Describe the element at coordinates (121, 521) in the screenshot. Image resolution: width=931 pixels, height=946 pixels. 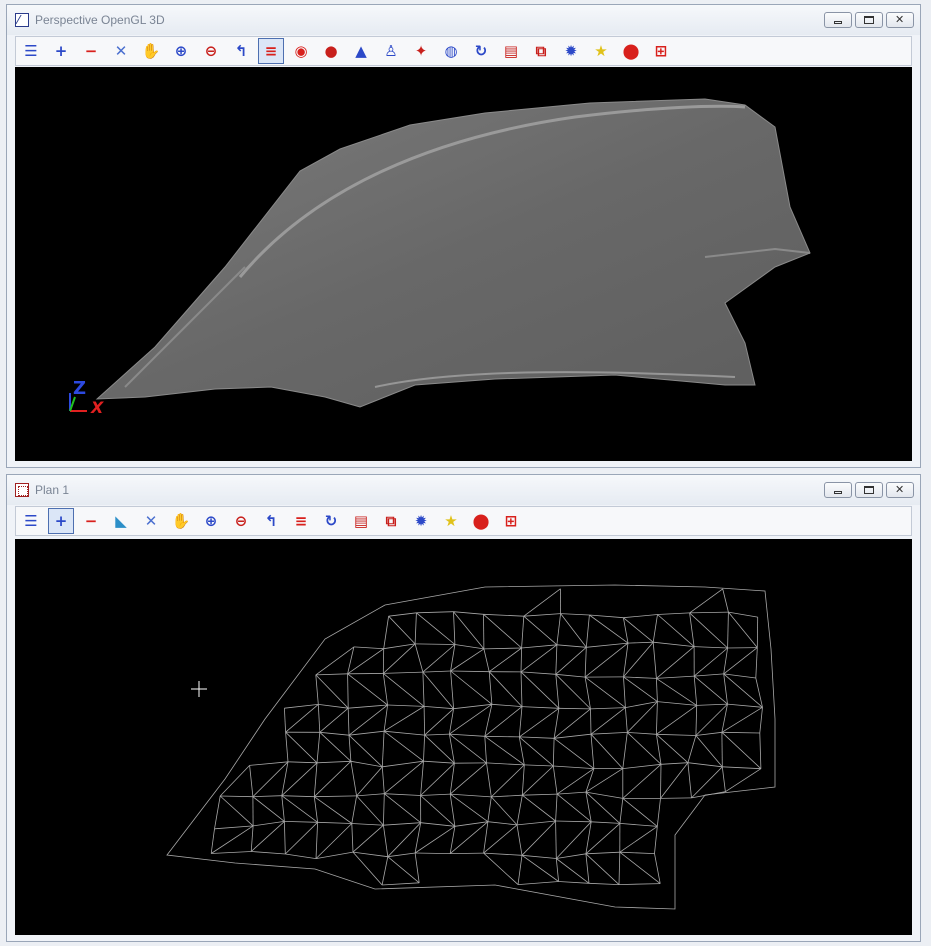
I see `shovel-icon: ◣` at that location.